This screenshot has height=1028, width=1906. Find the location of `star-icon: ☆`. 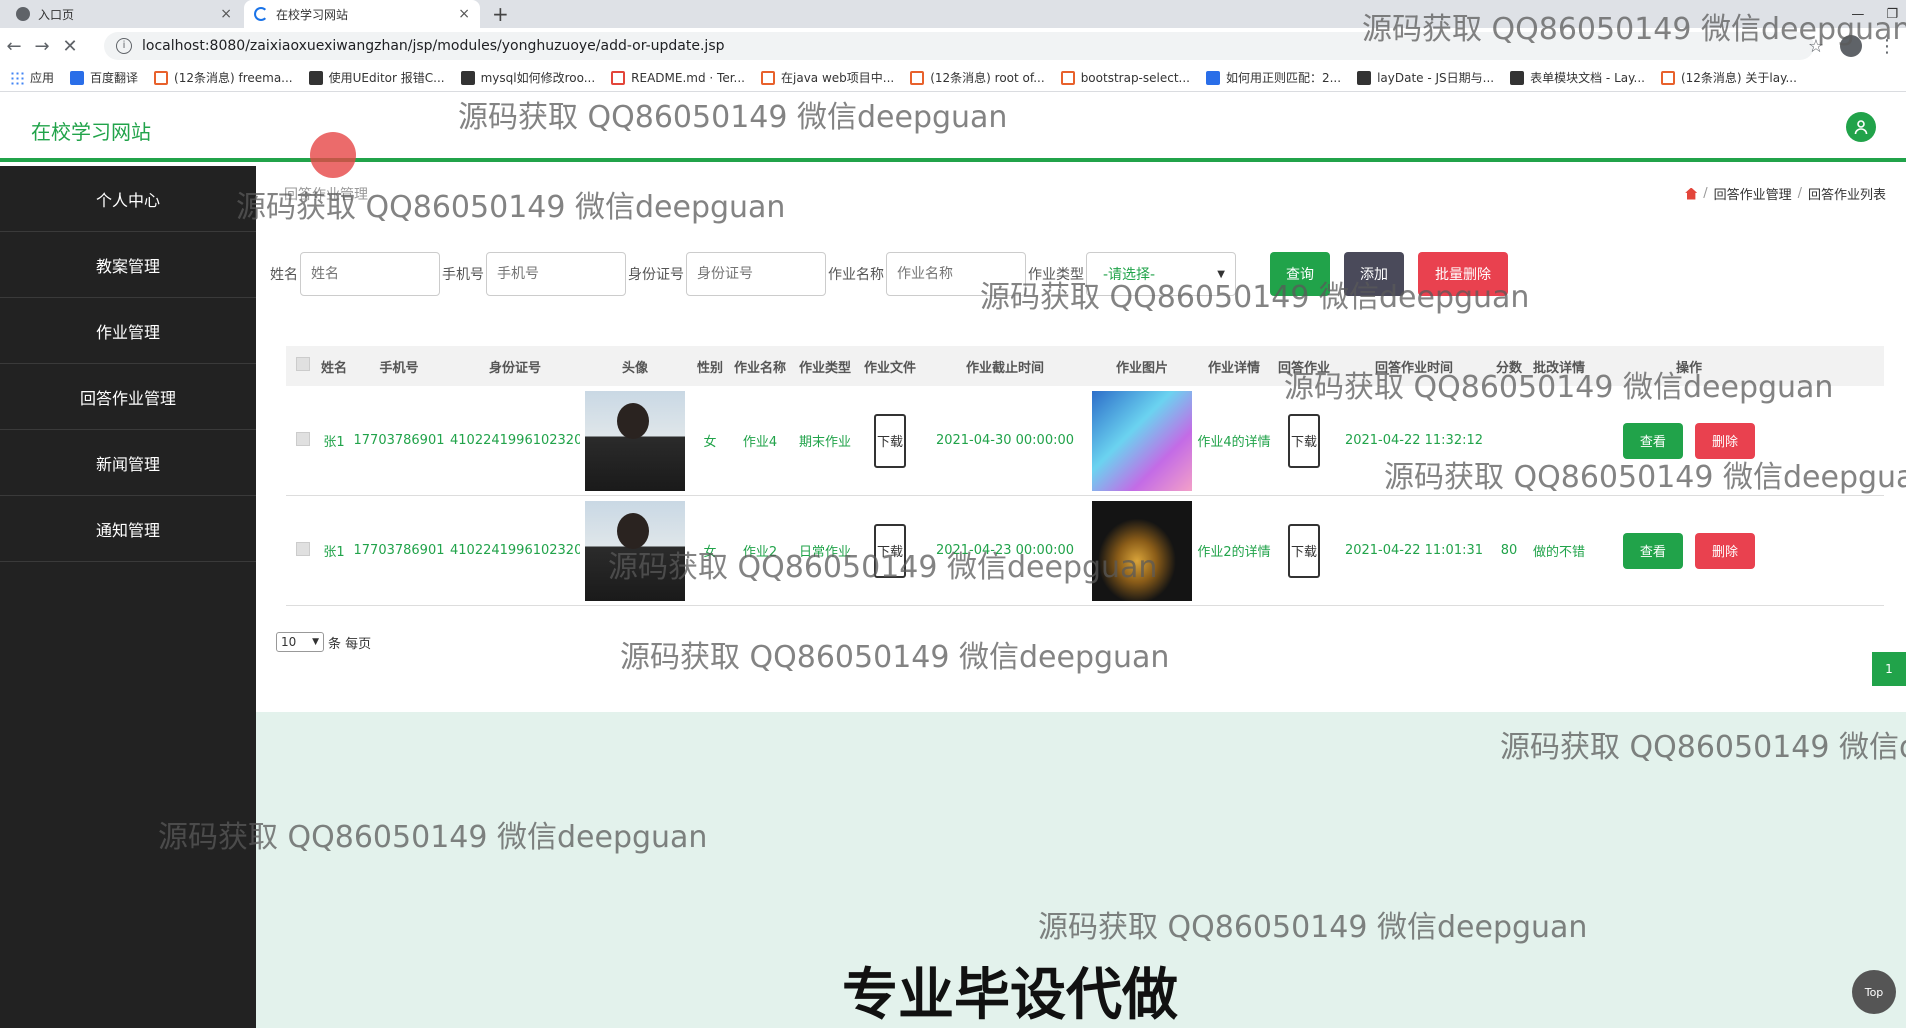

star-icon: ☆ is located at coordinates (1816, 46).